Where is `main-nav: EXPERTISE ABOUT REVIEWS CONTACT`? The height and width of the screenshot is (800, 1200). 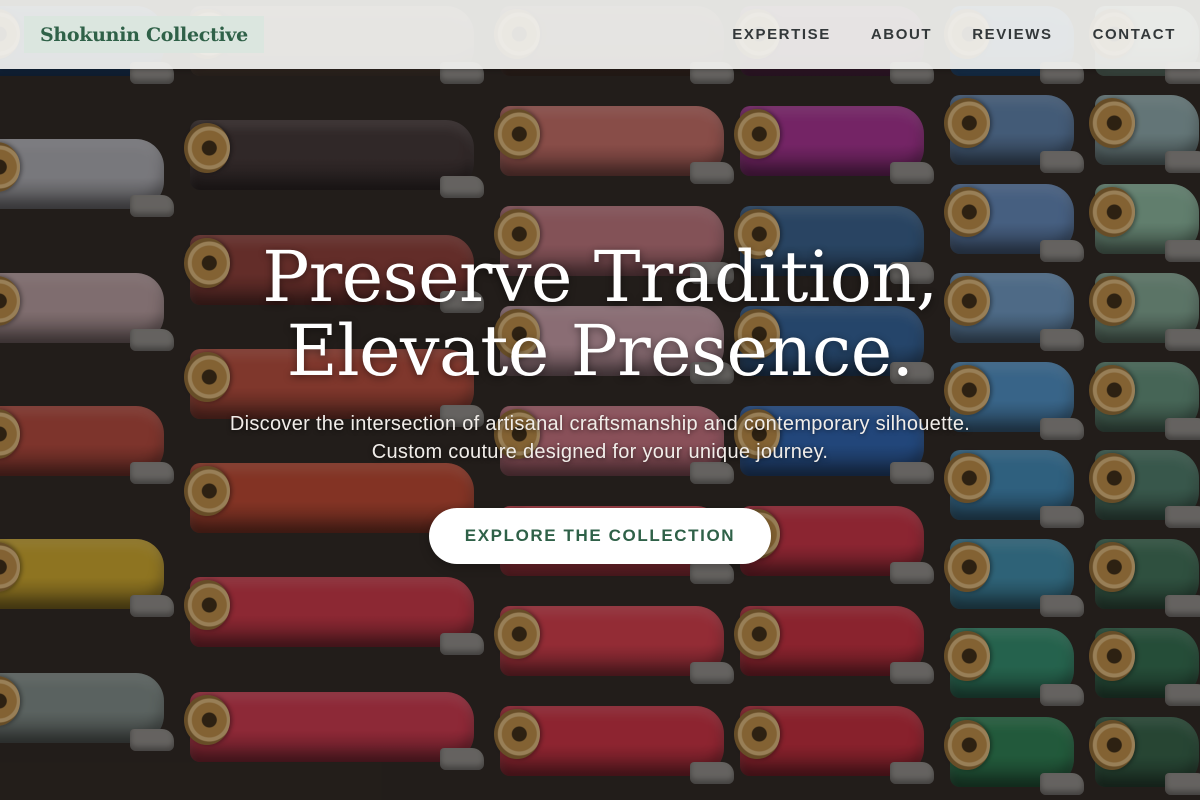 main-nav: EXPERTISE ABOUT REVIEWS CONTACT is located at coordinates (944, 34).